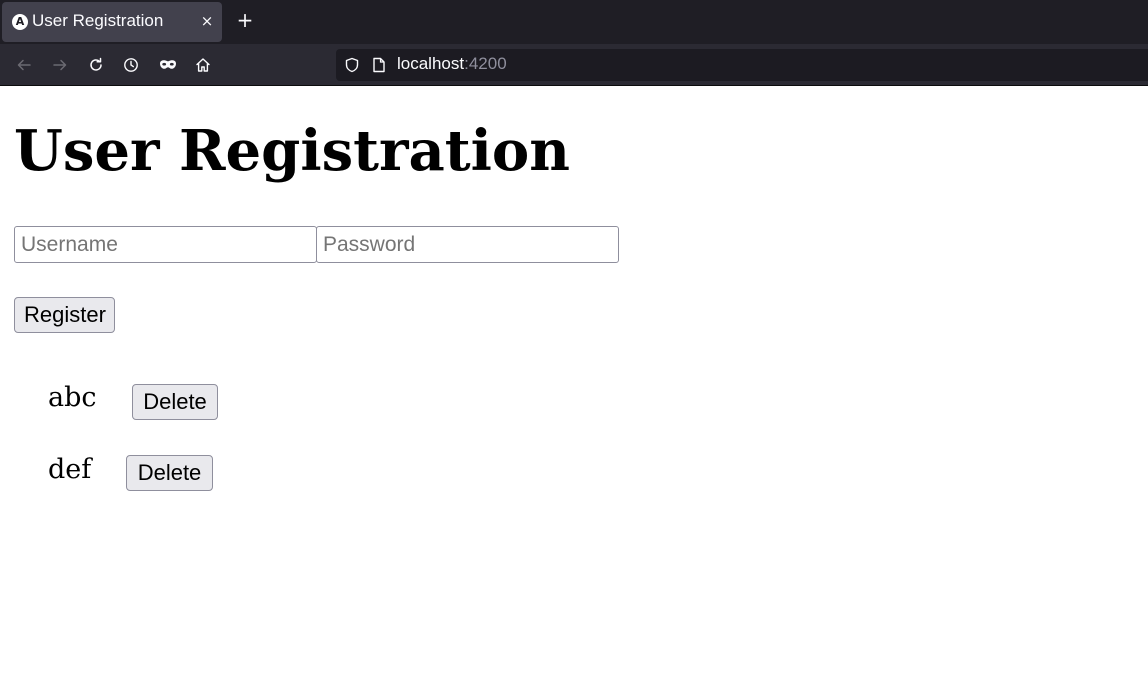 This screenshot has width=1148, height=693. Describe the element at coordinates (165, 244) in the screenshot. I see `username-input` at that location.